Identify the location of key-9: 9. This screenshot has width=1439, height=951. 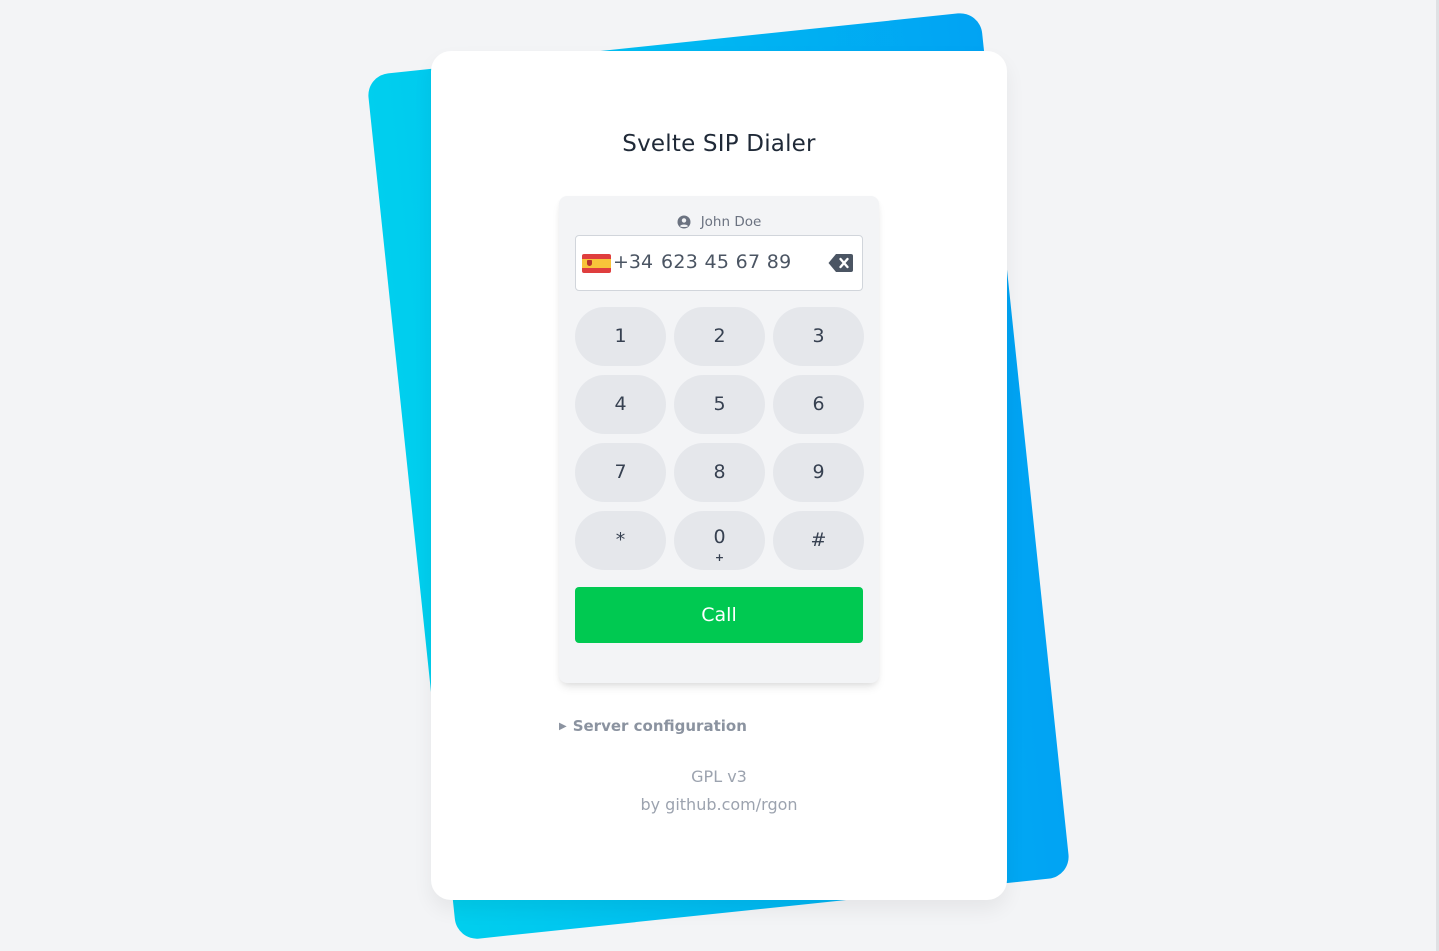
(818, 472).